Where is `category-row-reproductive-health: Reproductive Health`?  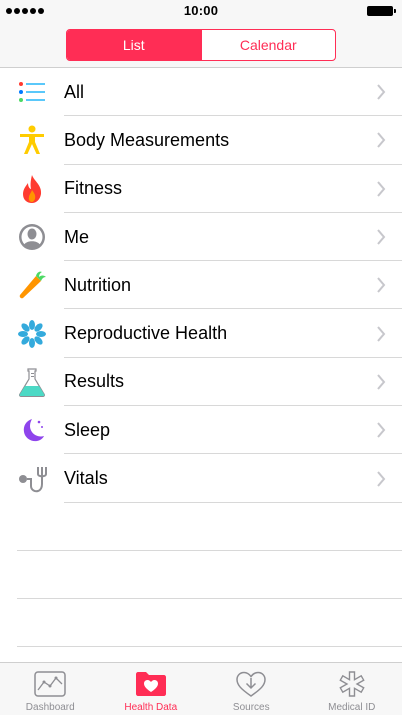 category-row-reproductive-health: Reproductive Health is located at coordinates (201, 334).